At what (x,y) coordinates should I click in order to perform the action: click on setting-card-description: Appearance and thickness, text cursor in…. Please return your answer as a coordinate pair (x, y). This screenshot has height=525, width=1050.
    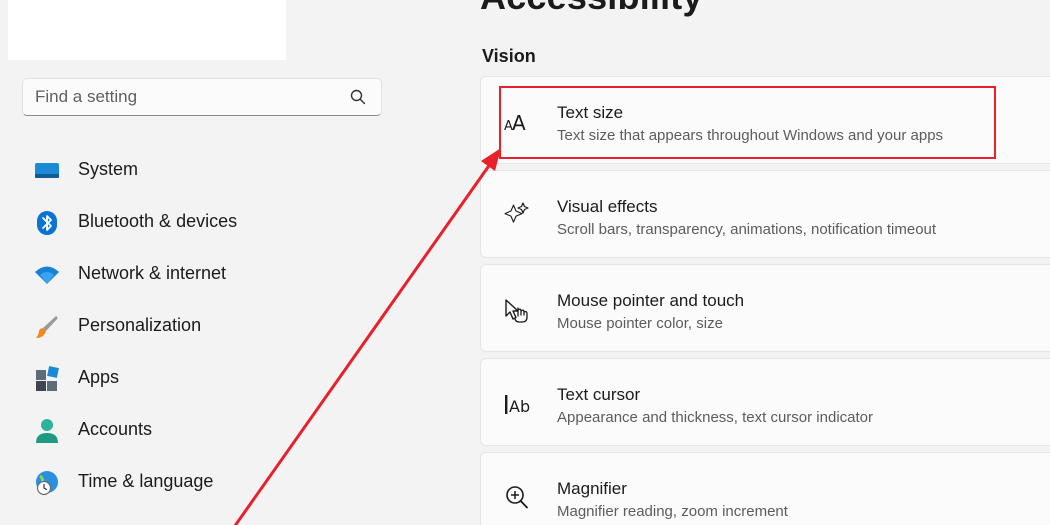
    Looking at the image, I should click on (715, 417).